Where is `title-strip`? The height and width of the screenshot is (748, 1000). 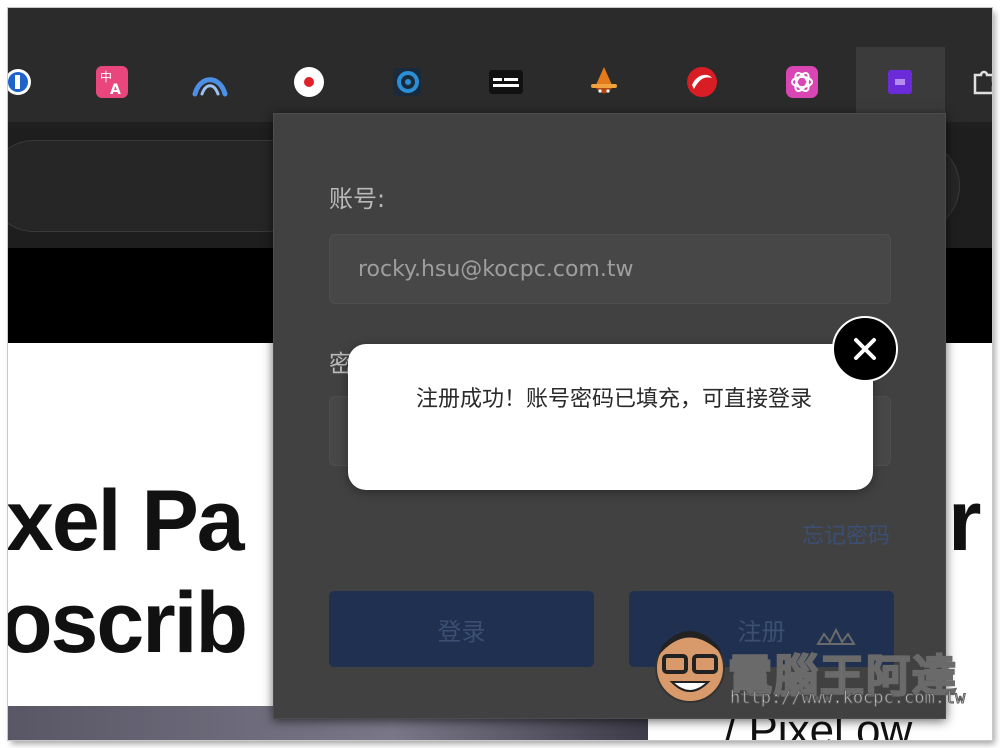 title-strip is located at coordinates (500, 23).